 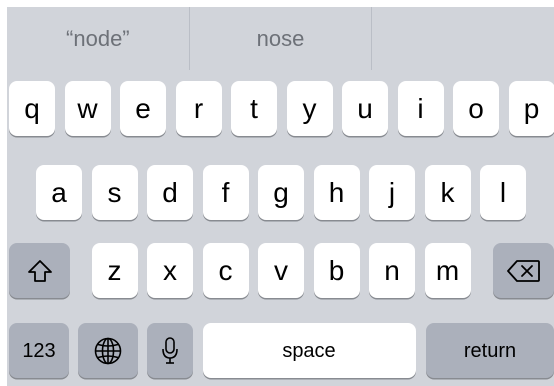 I want to click on globe-key, so click(x=108, y=350).